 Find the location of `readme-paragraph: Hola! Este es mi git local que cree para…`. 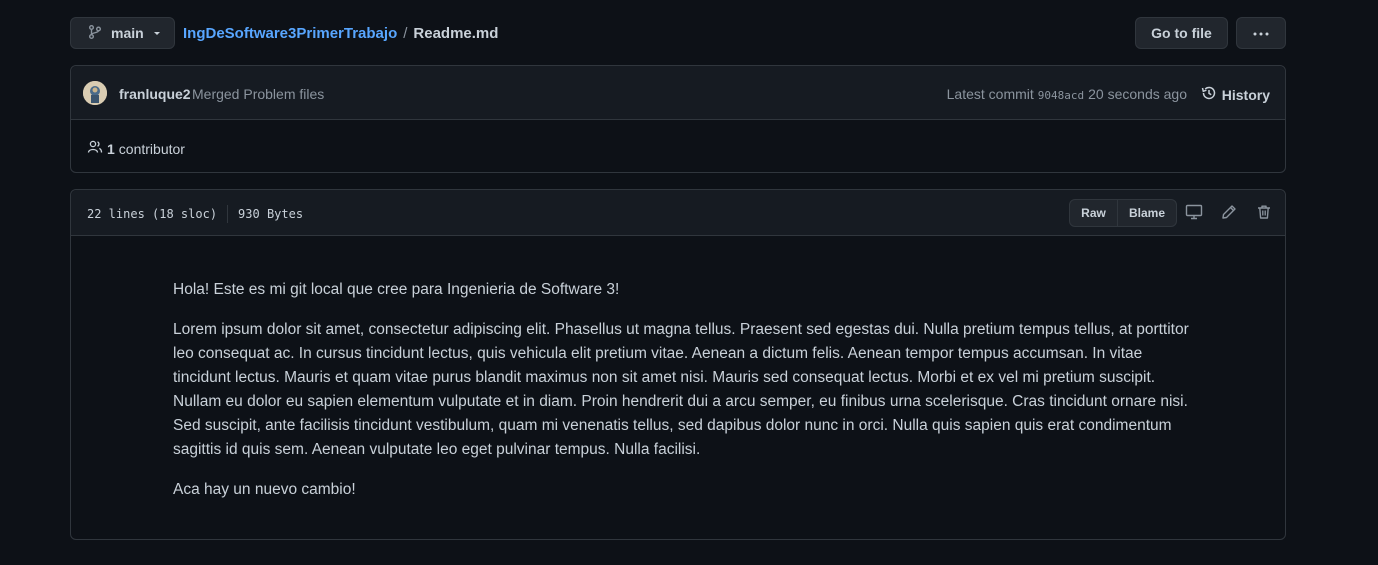

readme-paragraph: Hola! Este es mi git local que cree para… is located at coordinates (396, 289).